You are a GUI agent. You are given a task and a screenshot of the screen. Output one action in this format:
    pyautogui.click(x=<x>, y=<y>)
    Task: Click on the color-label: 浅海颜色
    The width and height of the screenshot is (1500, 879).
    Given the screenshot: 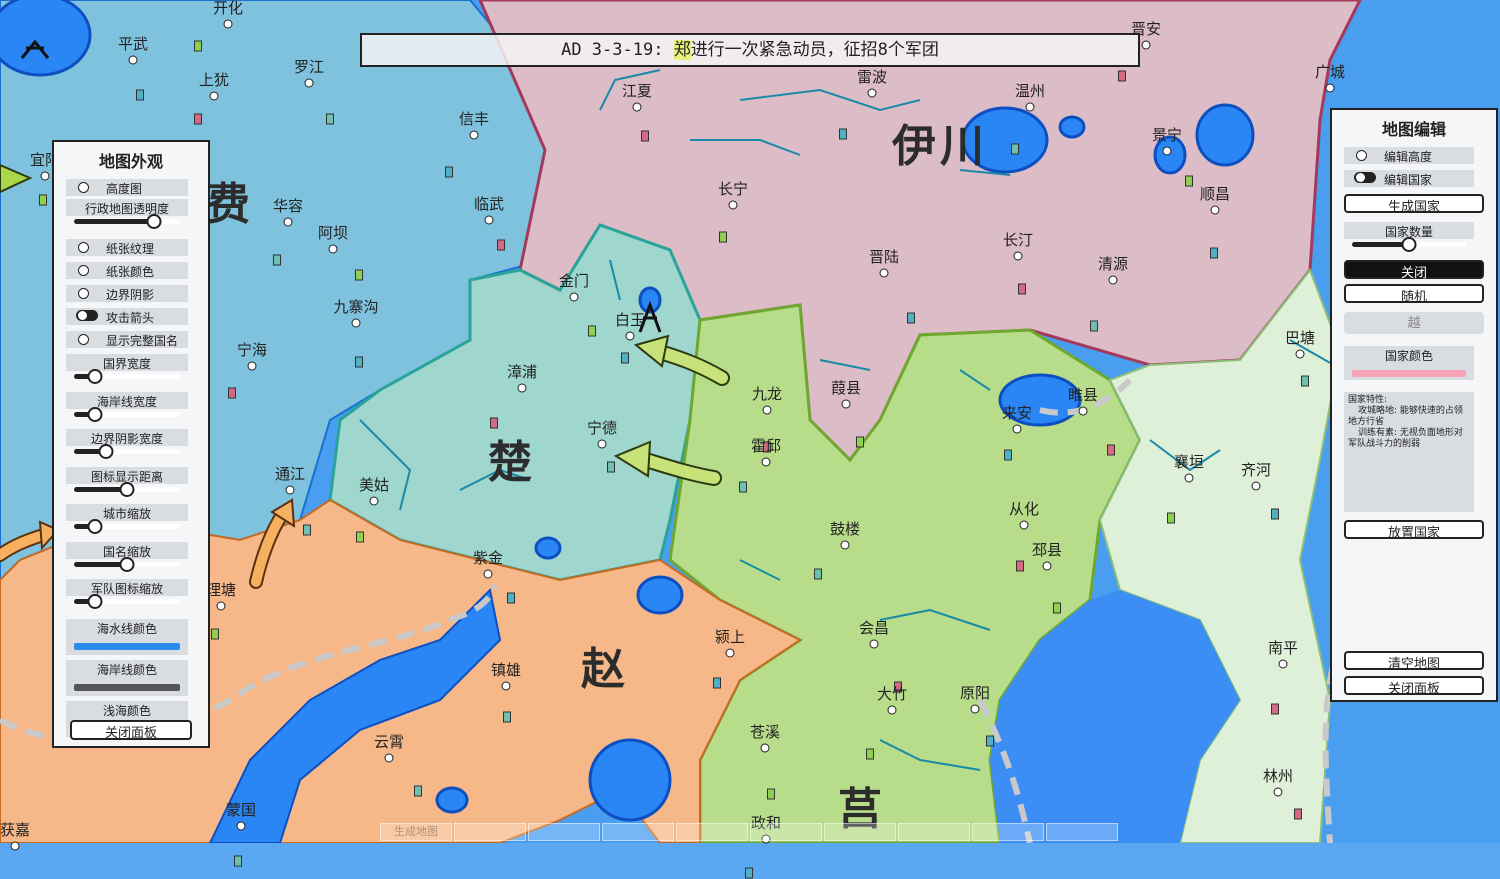 What is the action you would take?
    pyautogui.click(x=126, y=710)
    